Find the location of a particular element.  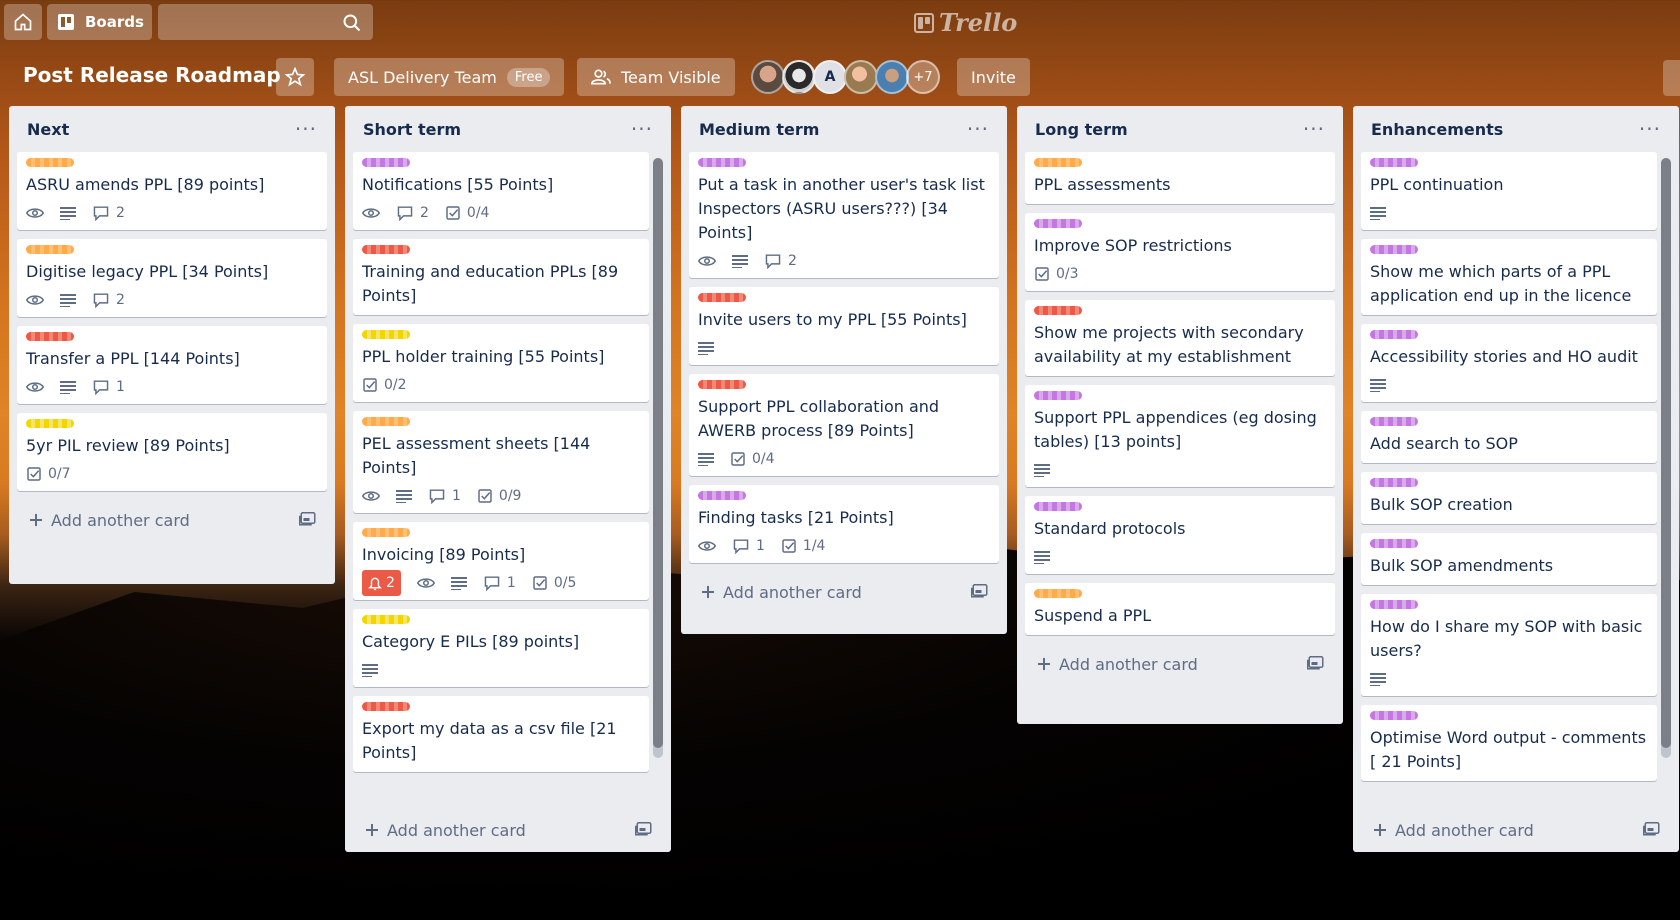

card: PPL continuation is located at coordinates (1509, 191).